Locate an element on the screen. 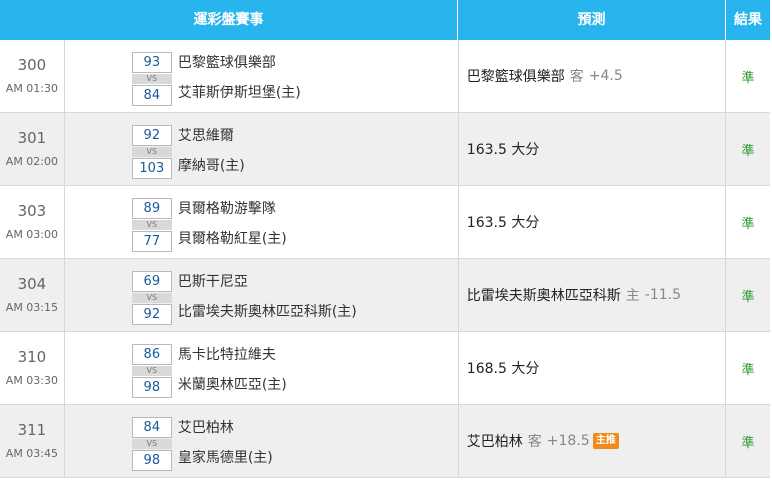 The height and width of the screenshot is (485, 772). prediction-side: 主 is located at coordinates (632, 296).